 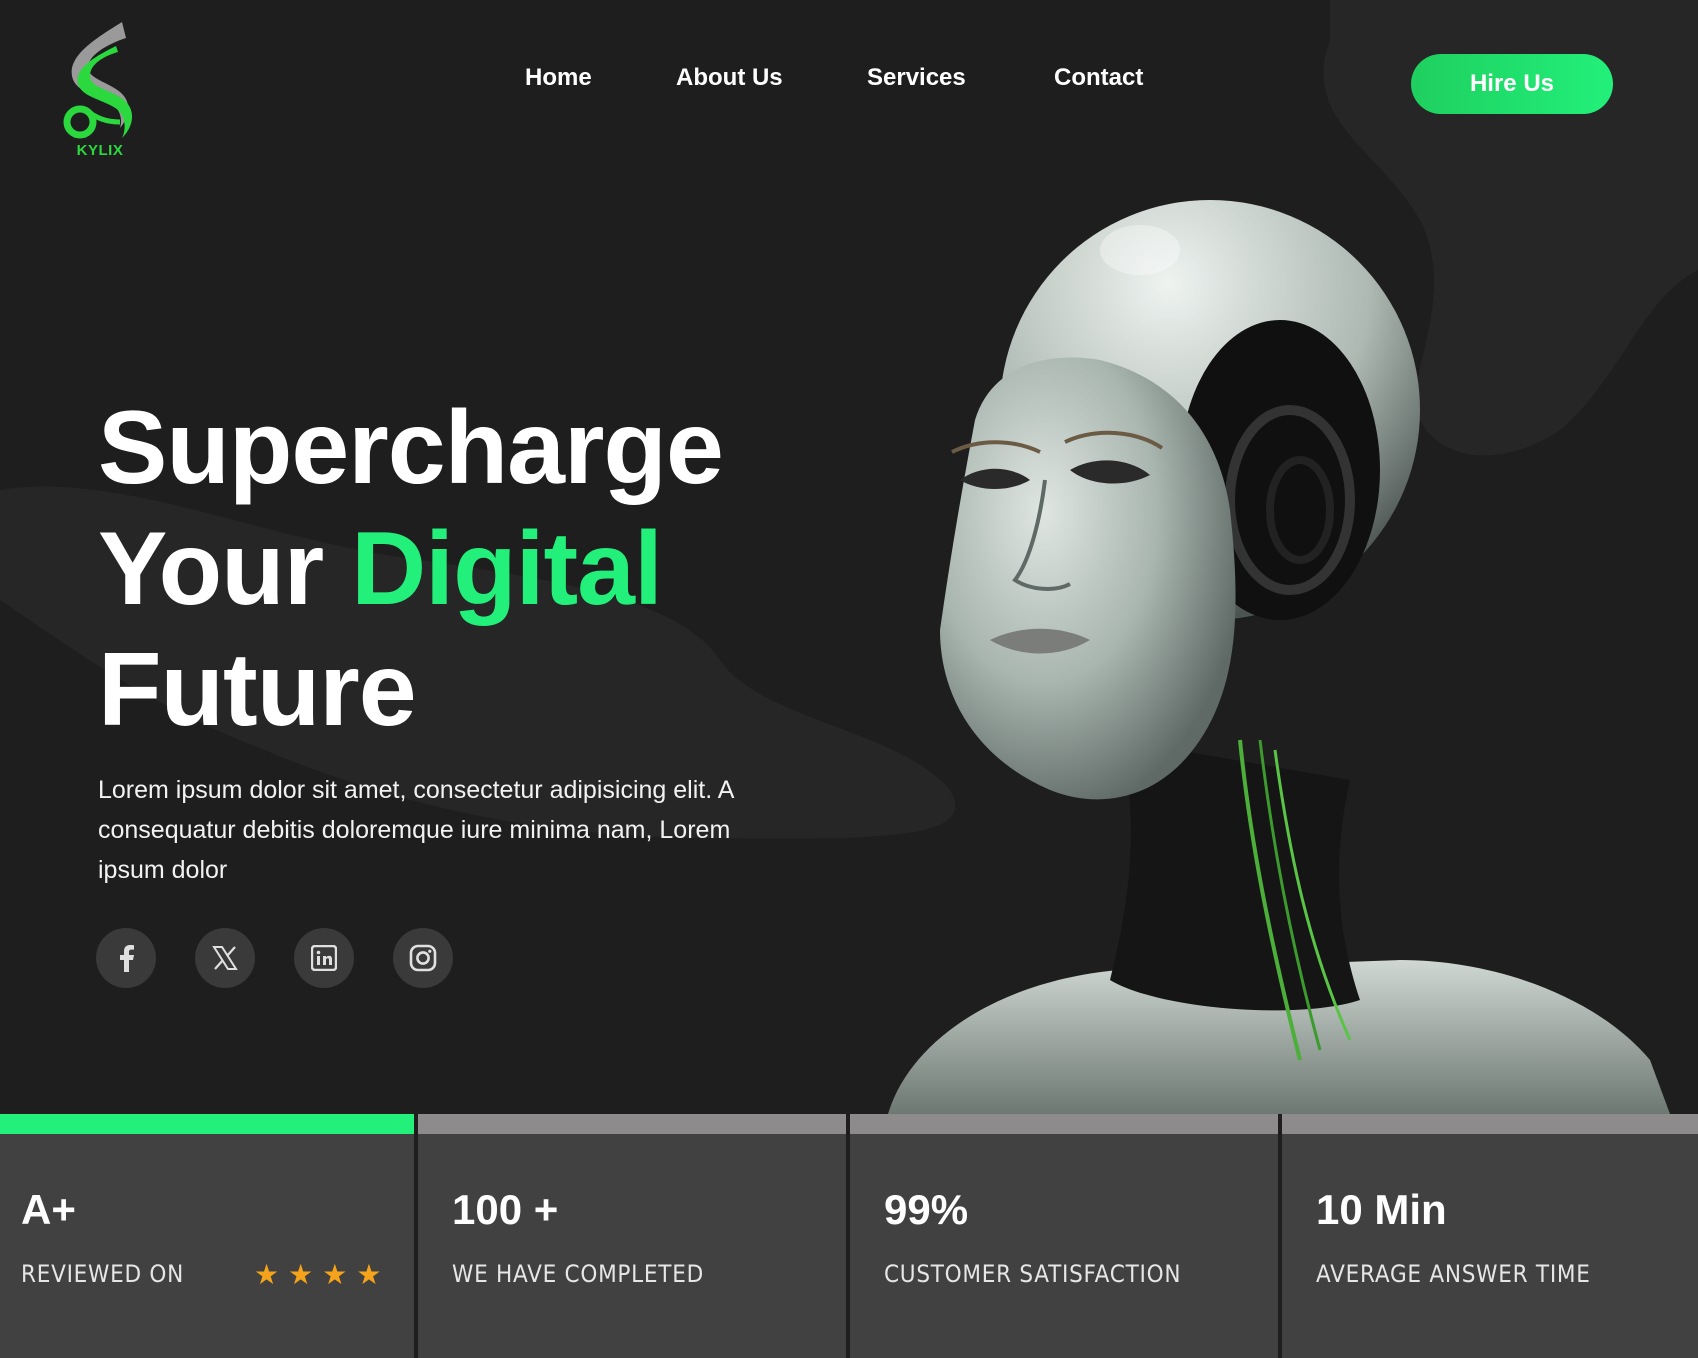 What do you see at coordinates (207, 1236) in the screenshot?
I see `stat-card-reviews: A+ REVIEWED ON ★ ★ ★ ★` at bounding box center [207, 1236].